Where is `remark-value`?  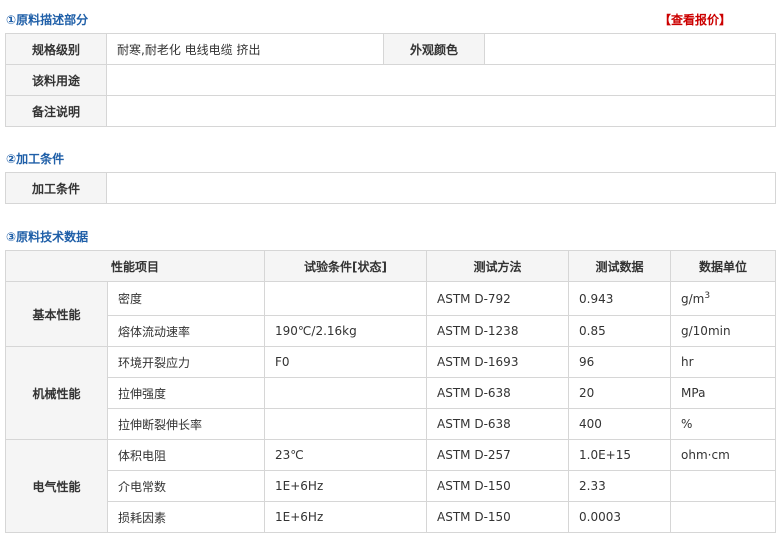 remark-value is located at coordinates (441, 111).